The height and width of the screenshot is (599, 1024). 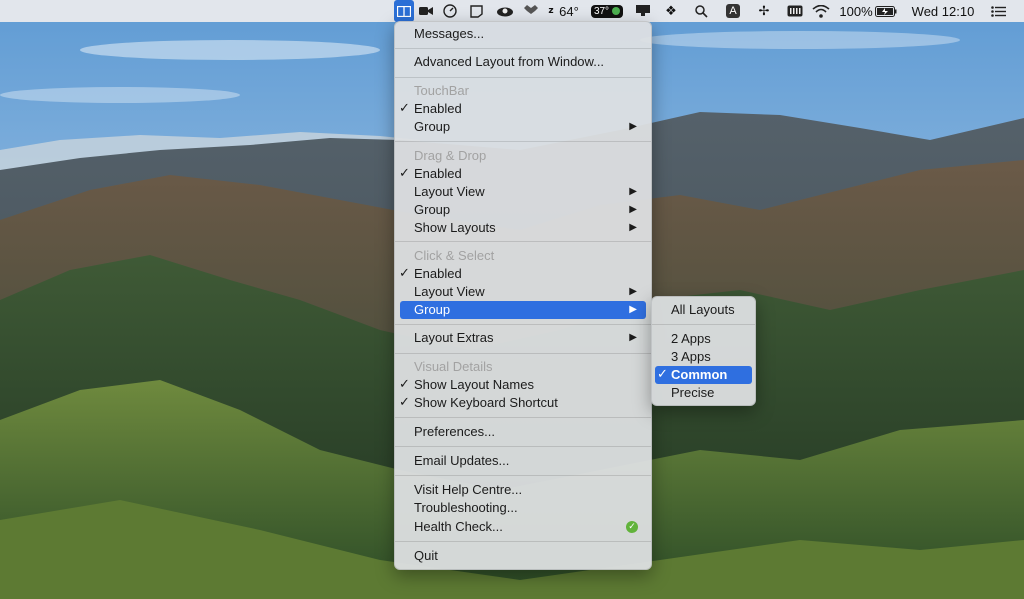 I want to click on menu-item-show-keyboard-shortcut: ✓ Show Keyboard Shortcut, so click(x=522, y=403).